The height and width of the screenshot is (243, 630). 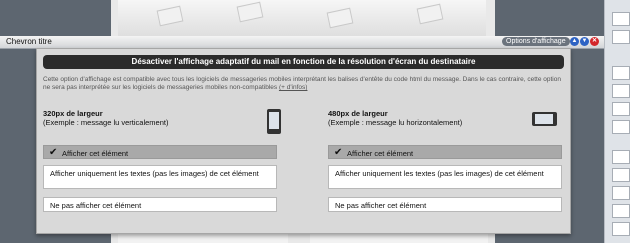 I want to click on width-label: 320px de largeur, so click(x=73, y=113).